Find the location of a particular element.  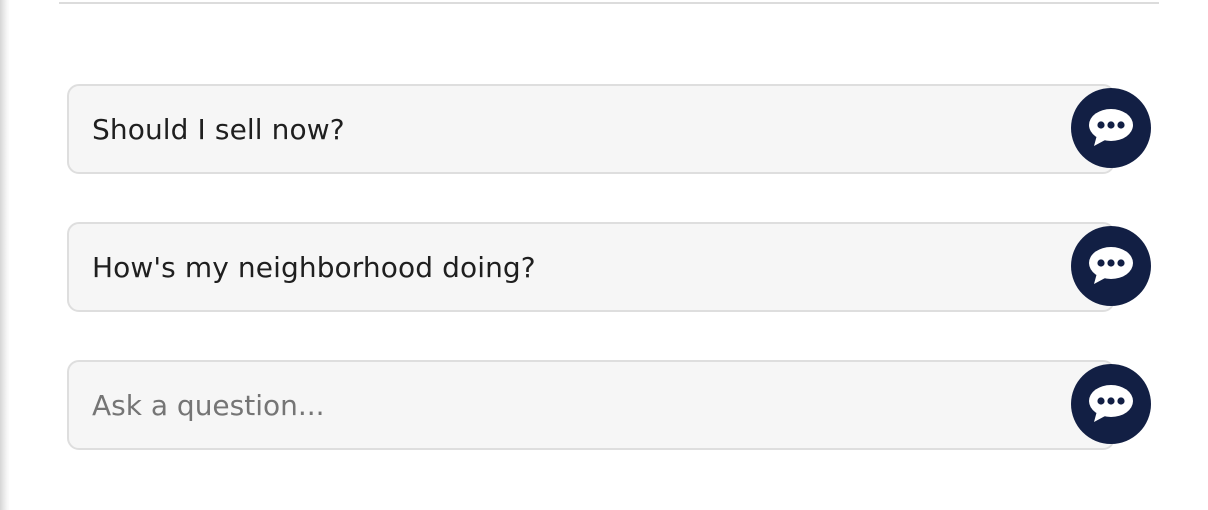

question-input is located at coordinates (572, 405).